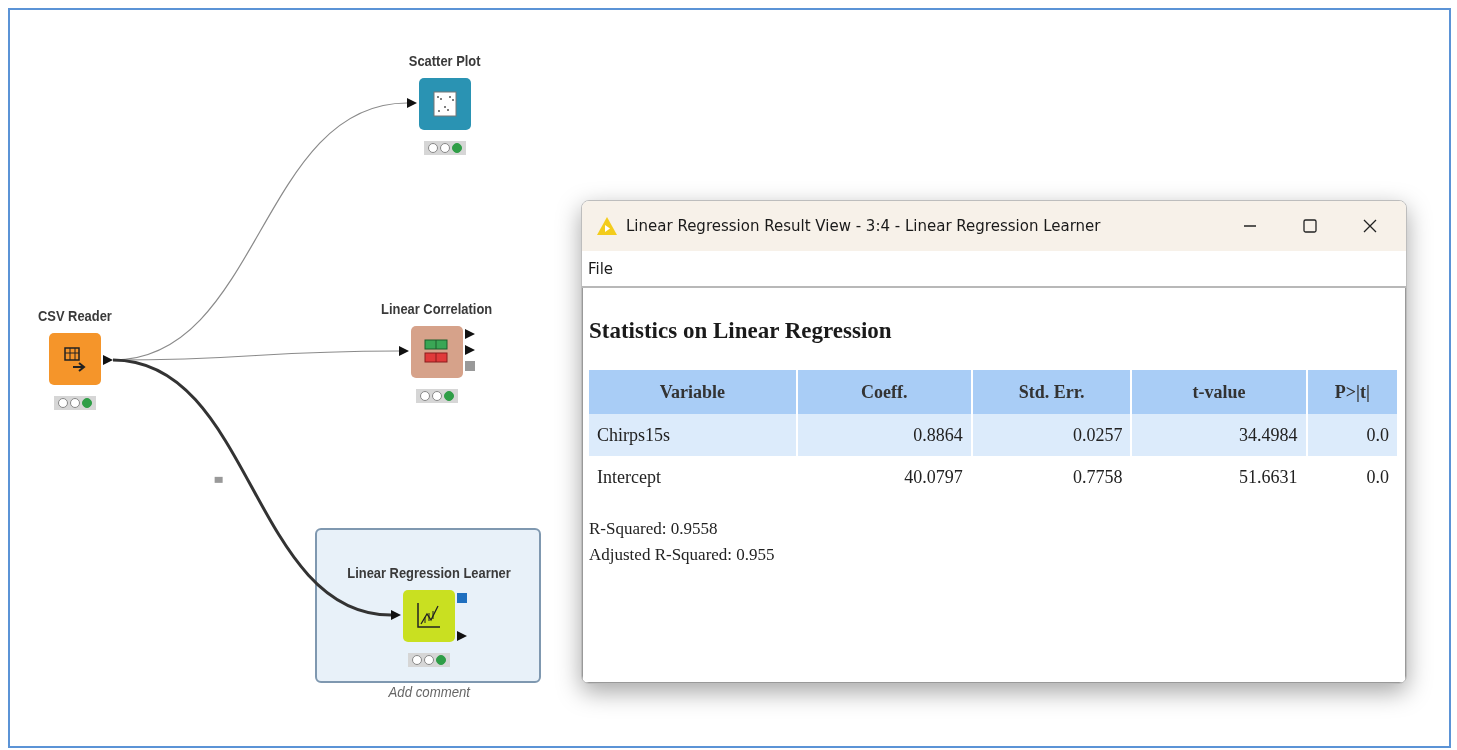 The height and width of the screenshot is (750, 1457). I want to click on node-label: Scatter Plot, so click(445, 61).